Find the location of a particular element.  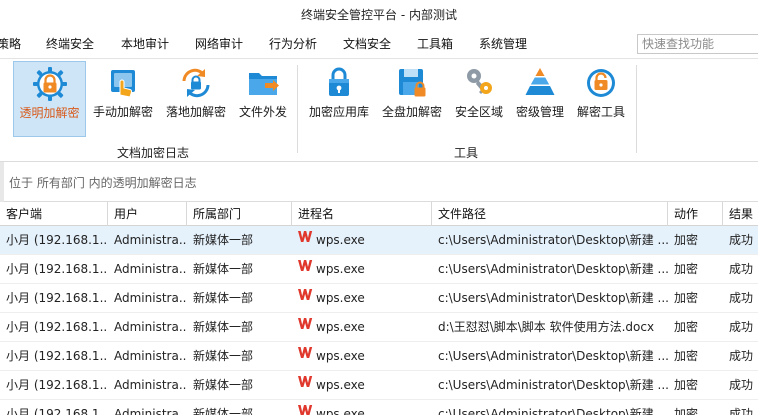

menu-item-behavior-analysis: 行为分析 is located at coordinates (293, 44).